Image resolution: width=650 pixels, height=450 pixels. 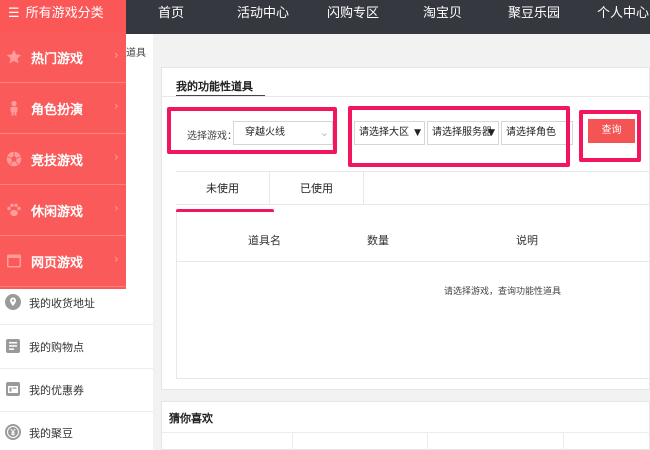 What do you see at coordinates (406, 432) in the screenshot?
I see `recommendations-divider` at bounding box center [406, 432].